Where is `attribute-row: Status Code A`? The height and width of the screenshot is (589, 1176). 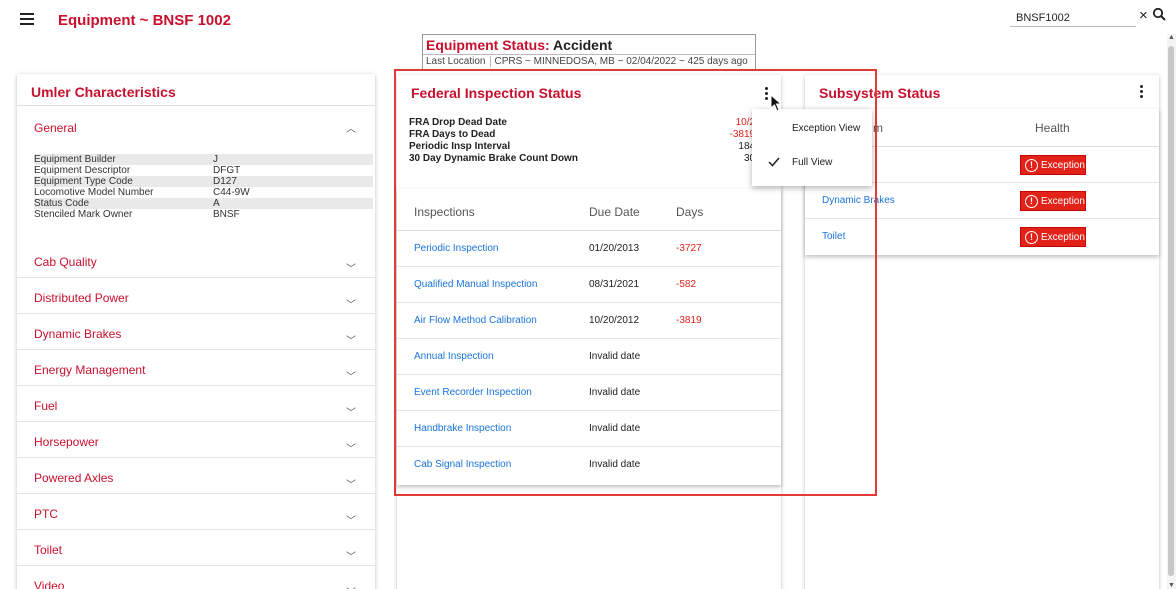 attribute-row: Status Code A is located at coordinates (203, 203).